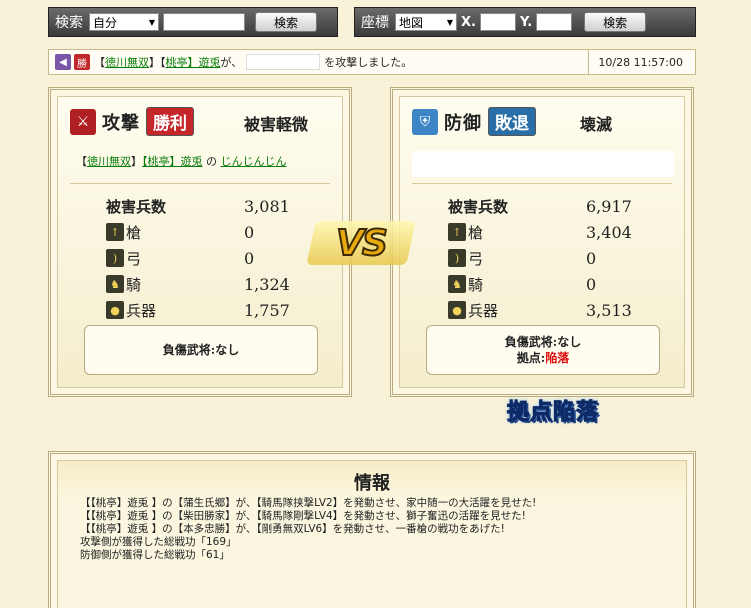  I want to click on stat-row-cavalry: ♞ 騎 1,324, so click(206, 284).